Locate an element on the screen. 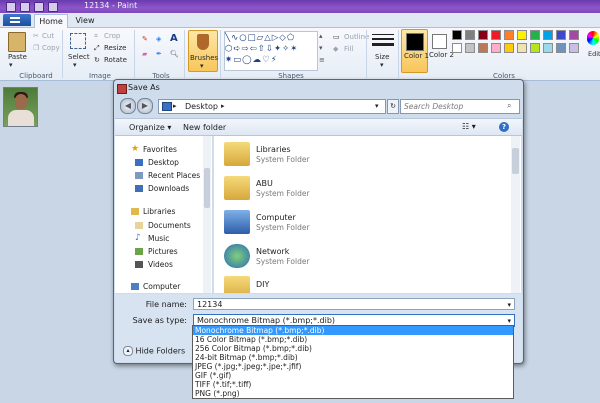  brushes-button: Brushes ▾ is located at coordinates (203, 51).